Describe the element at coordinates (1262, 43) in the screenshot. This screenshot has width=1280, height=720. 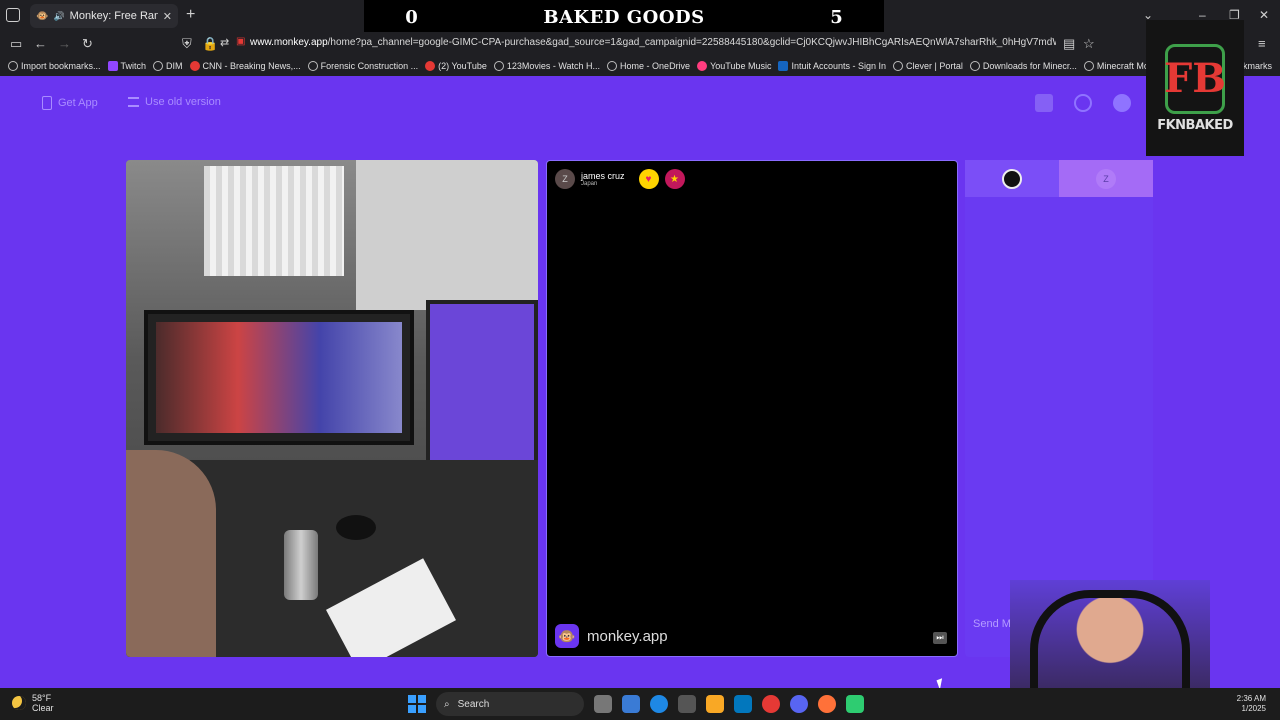
I see `menu-icon: ≡` at that location.